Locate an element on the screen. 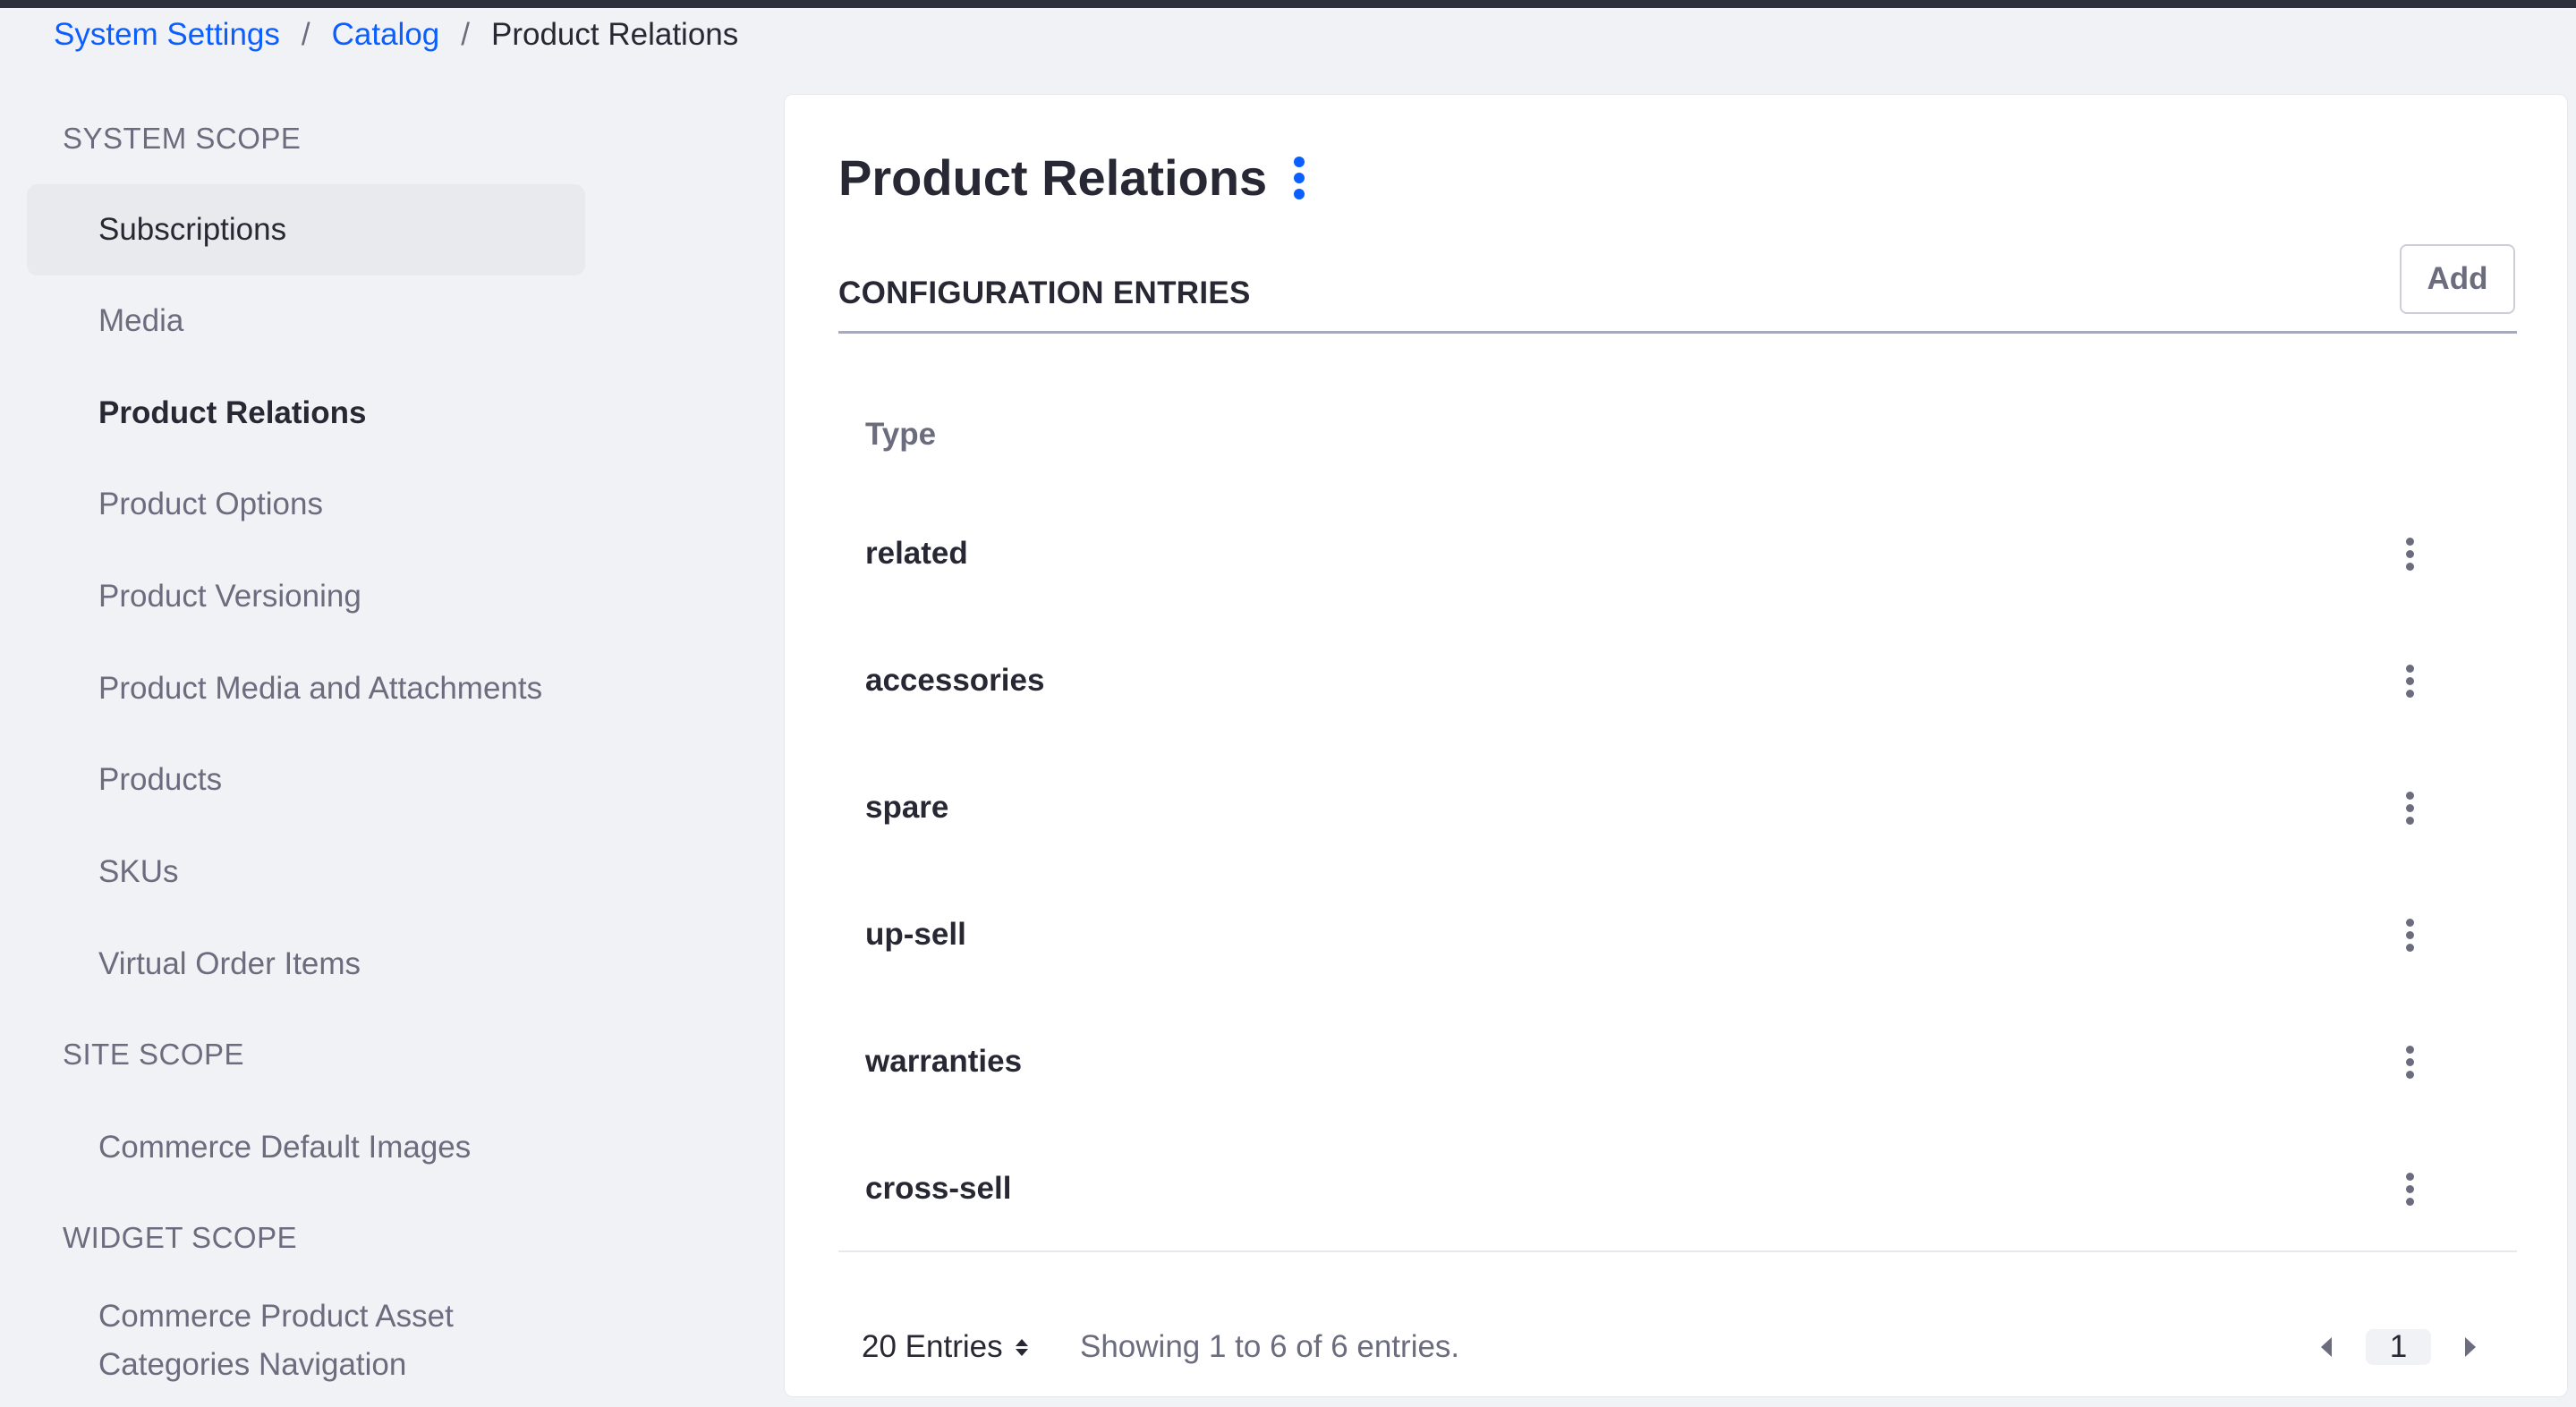 The image size is (2576, 1407). table-row: warranties is located at coordinates (1677, 1061).